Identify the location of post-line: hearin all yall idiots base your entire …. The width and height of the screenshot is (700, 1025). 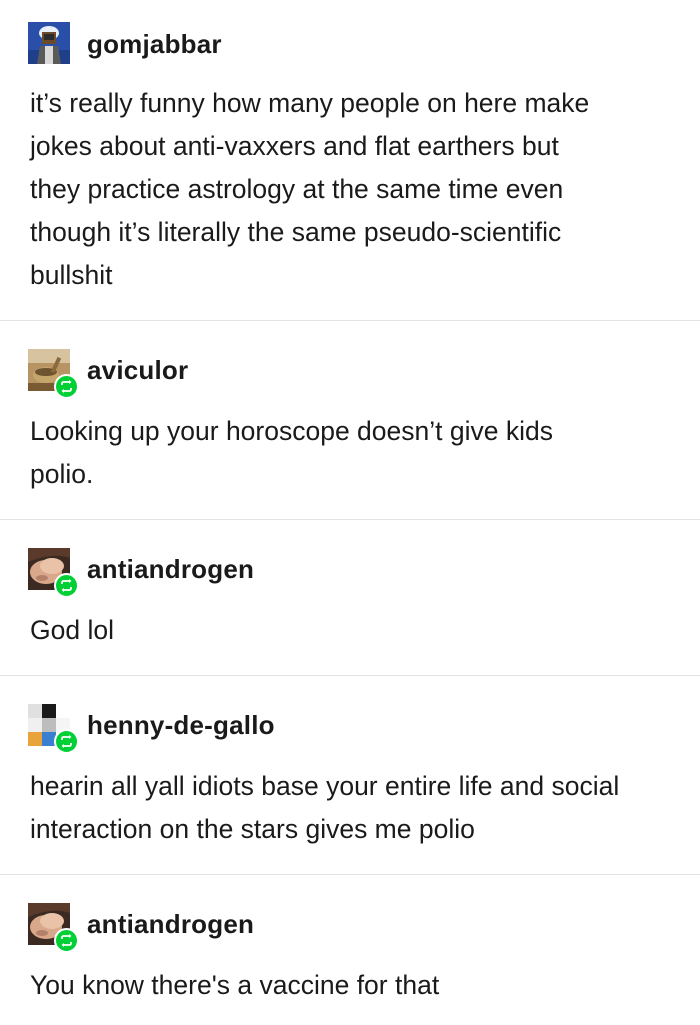
(325, 786).